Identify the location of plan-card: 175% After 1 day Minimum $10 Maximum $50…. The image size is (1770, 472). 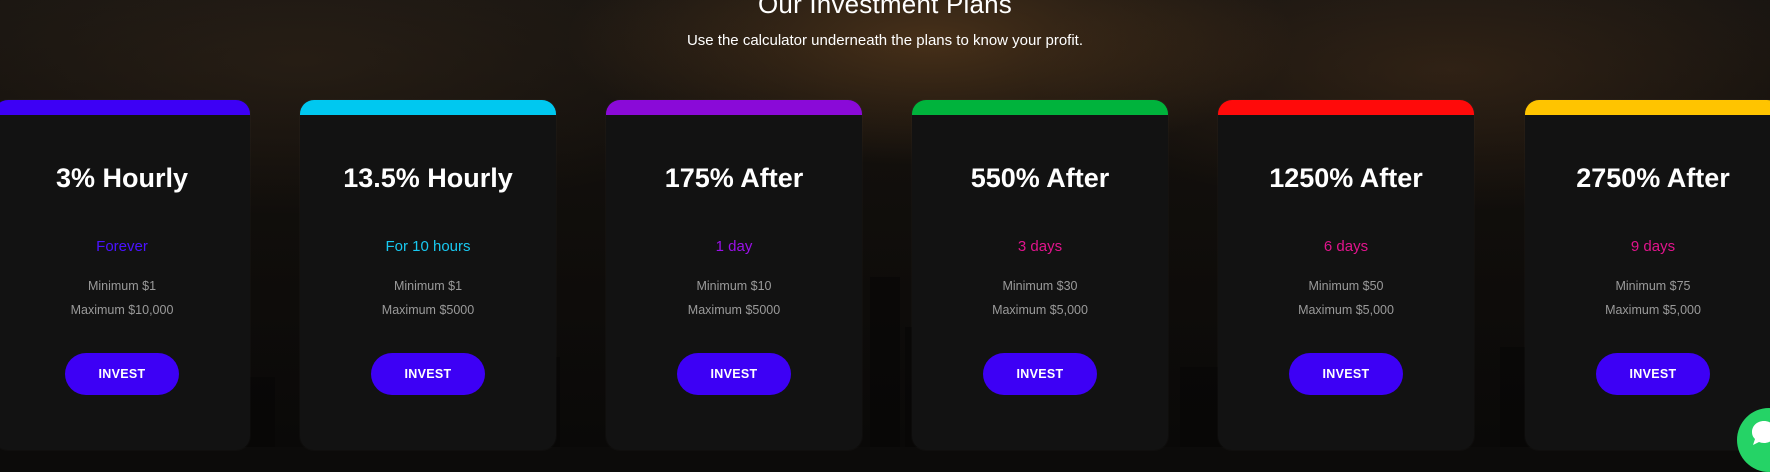
(734, 275).